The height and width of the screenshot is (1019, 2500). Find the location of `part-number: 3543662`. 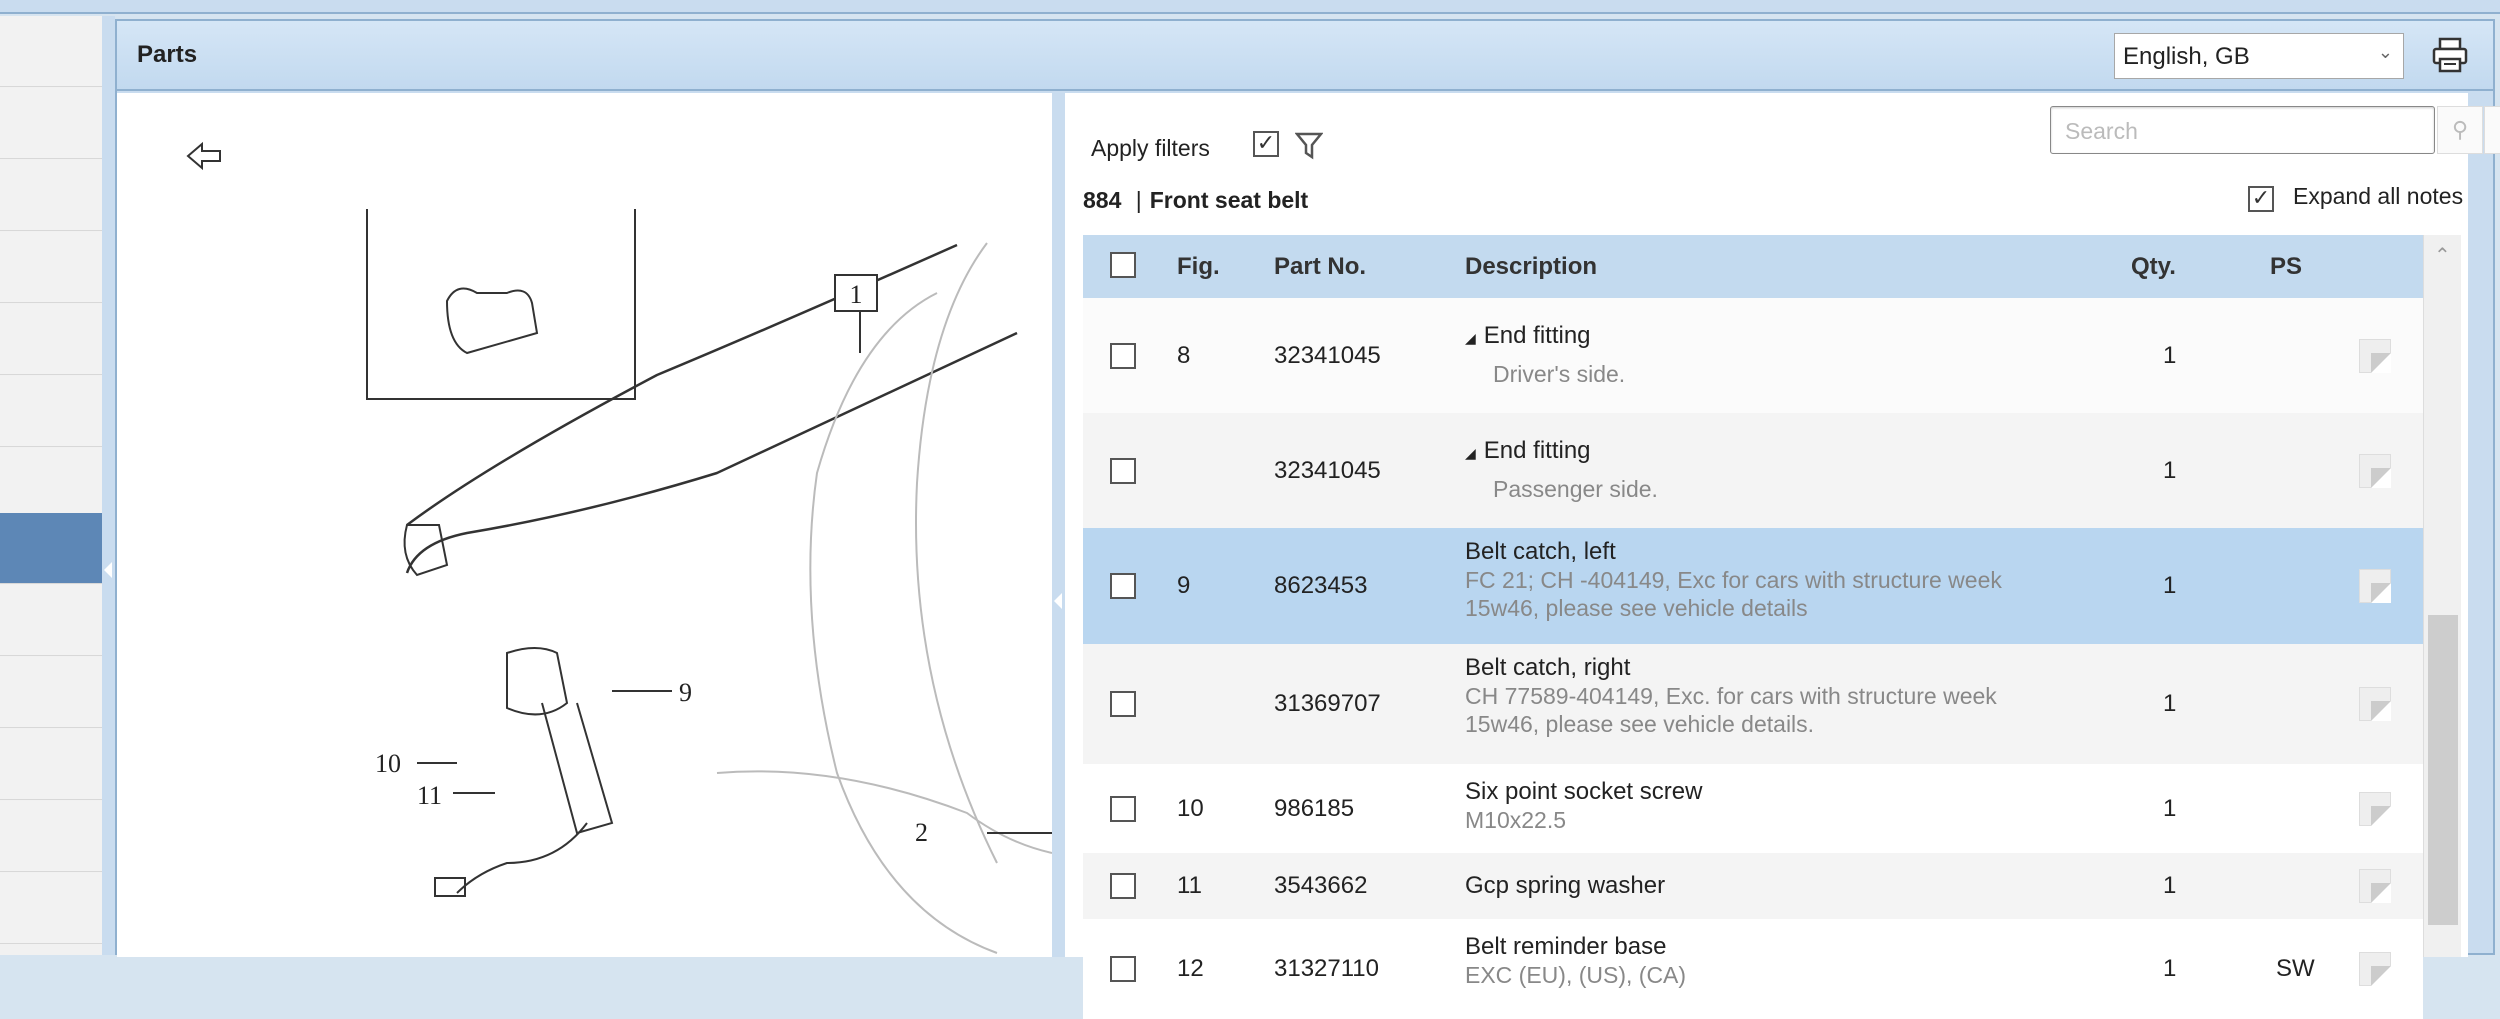

part-number: 3543662 is located at coordinates (1320, 886).